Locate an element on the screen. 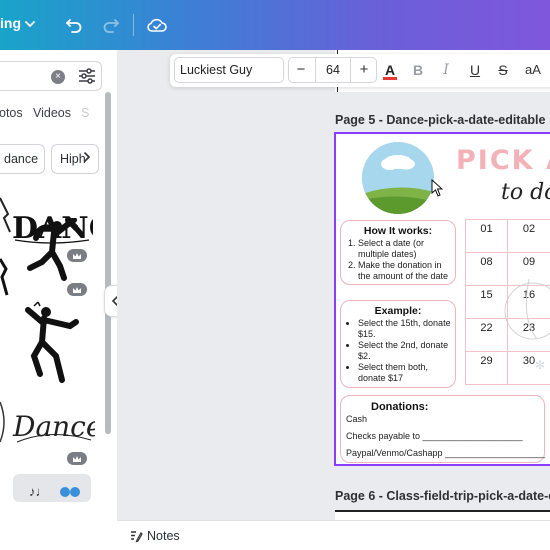  panel-scrollbar is located at coordinates (108, 263).